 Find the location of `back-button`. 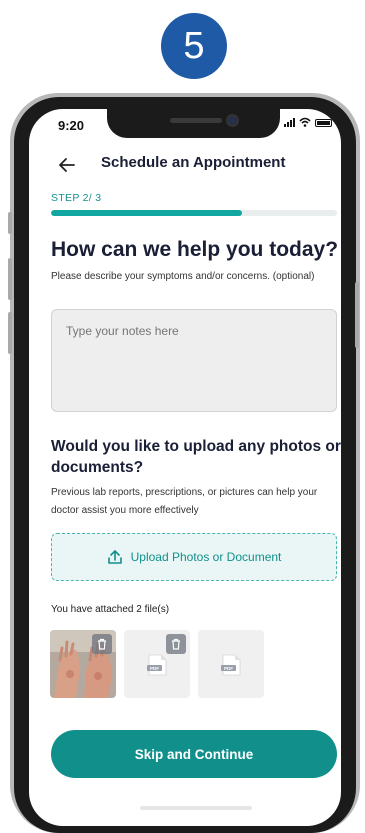

back-button is located at coordinates (67, 165).